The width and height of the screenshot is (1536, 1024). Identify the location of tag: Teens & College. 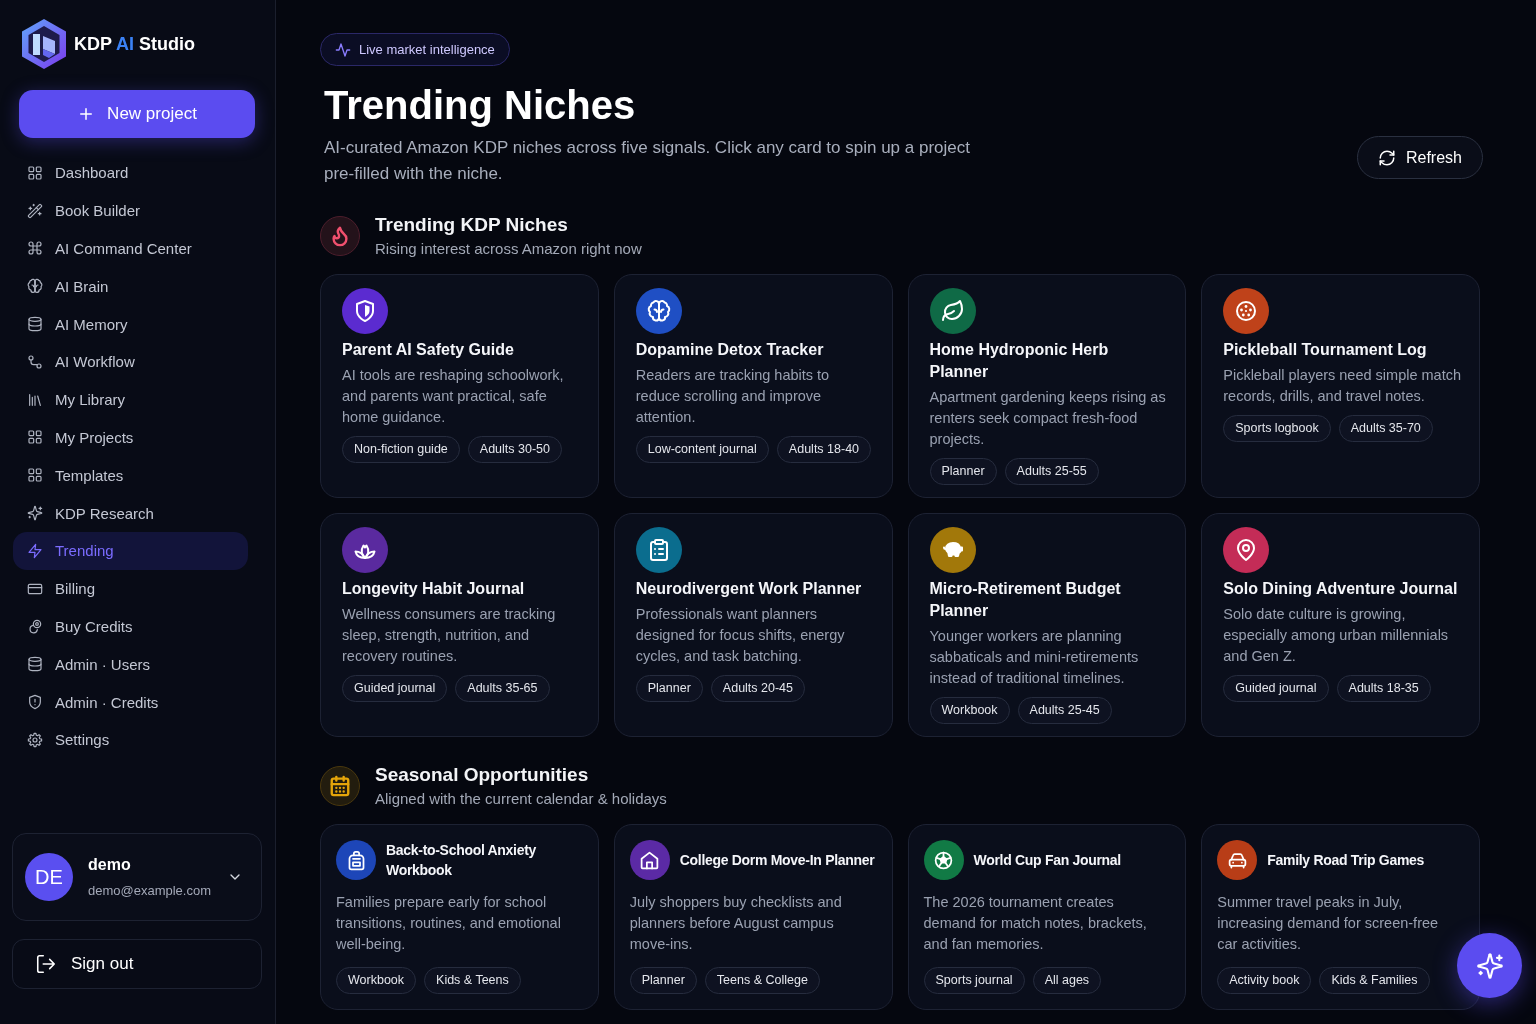
(762, 980).